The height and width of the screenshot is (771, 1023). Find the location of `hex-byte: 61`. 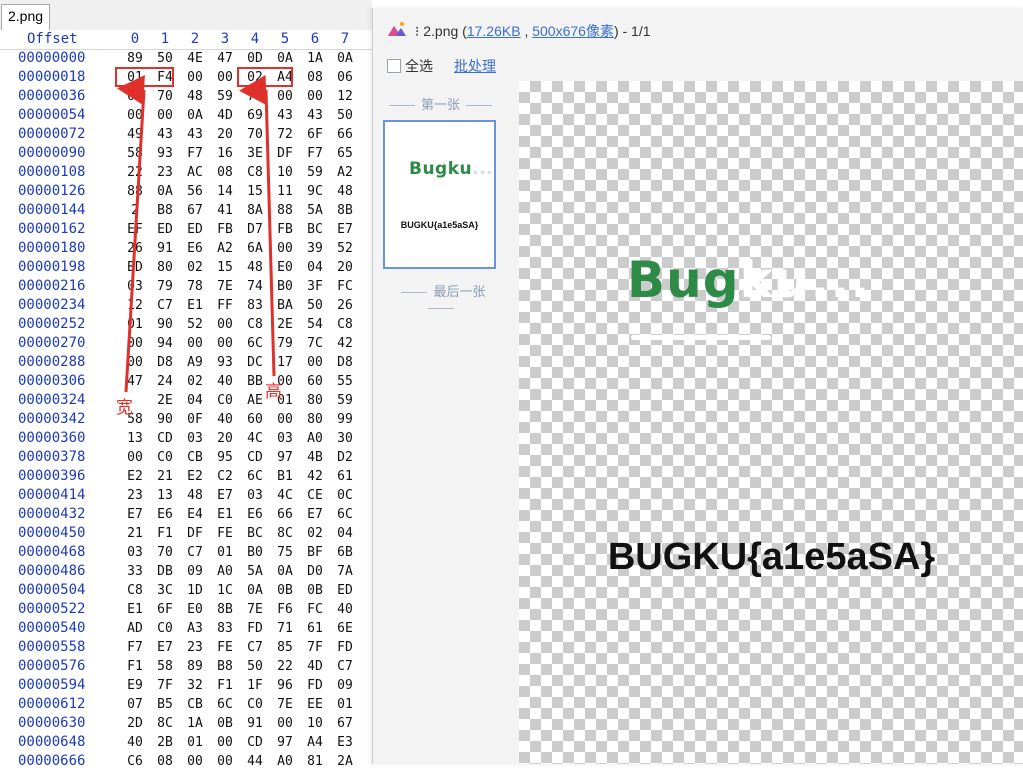

hex-byte: 61 is located at coordinates (315, 628).